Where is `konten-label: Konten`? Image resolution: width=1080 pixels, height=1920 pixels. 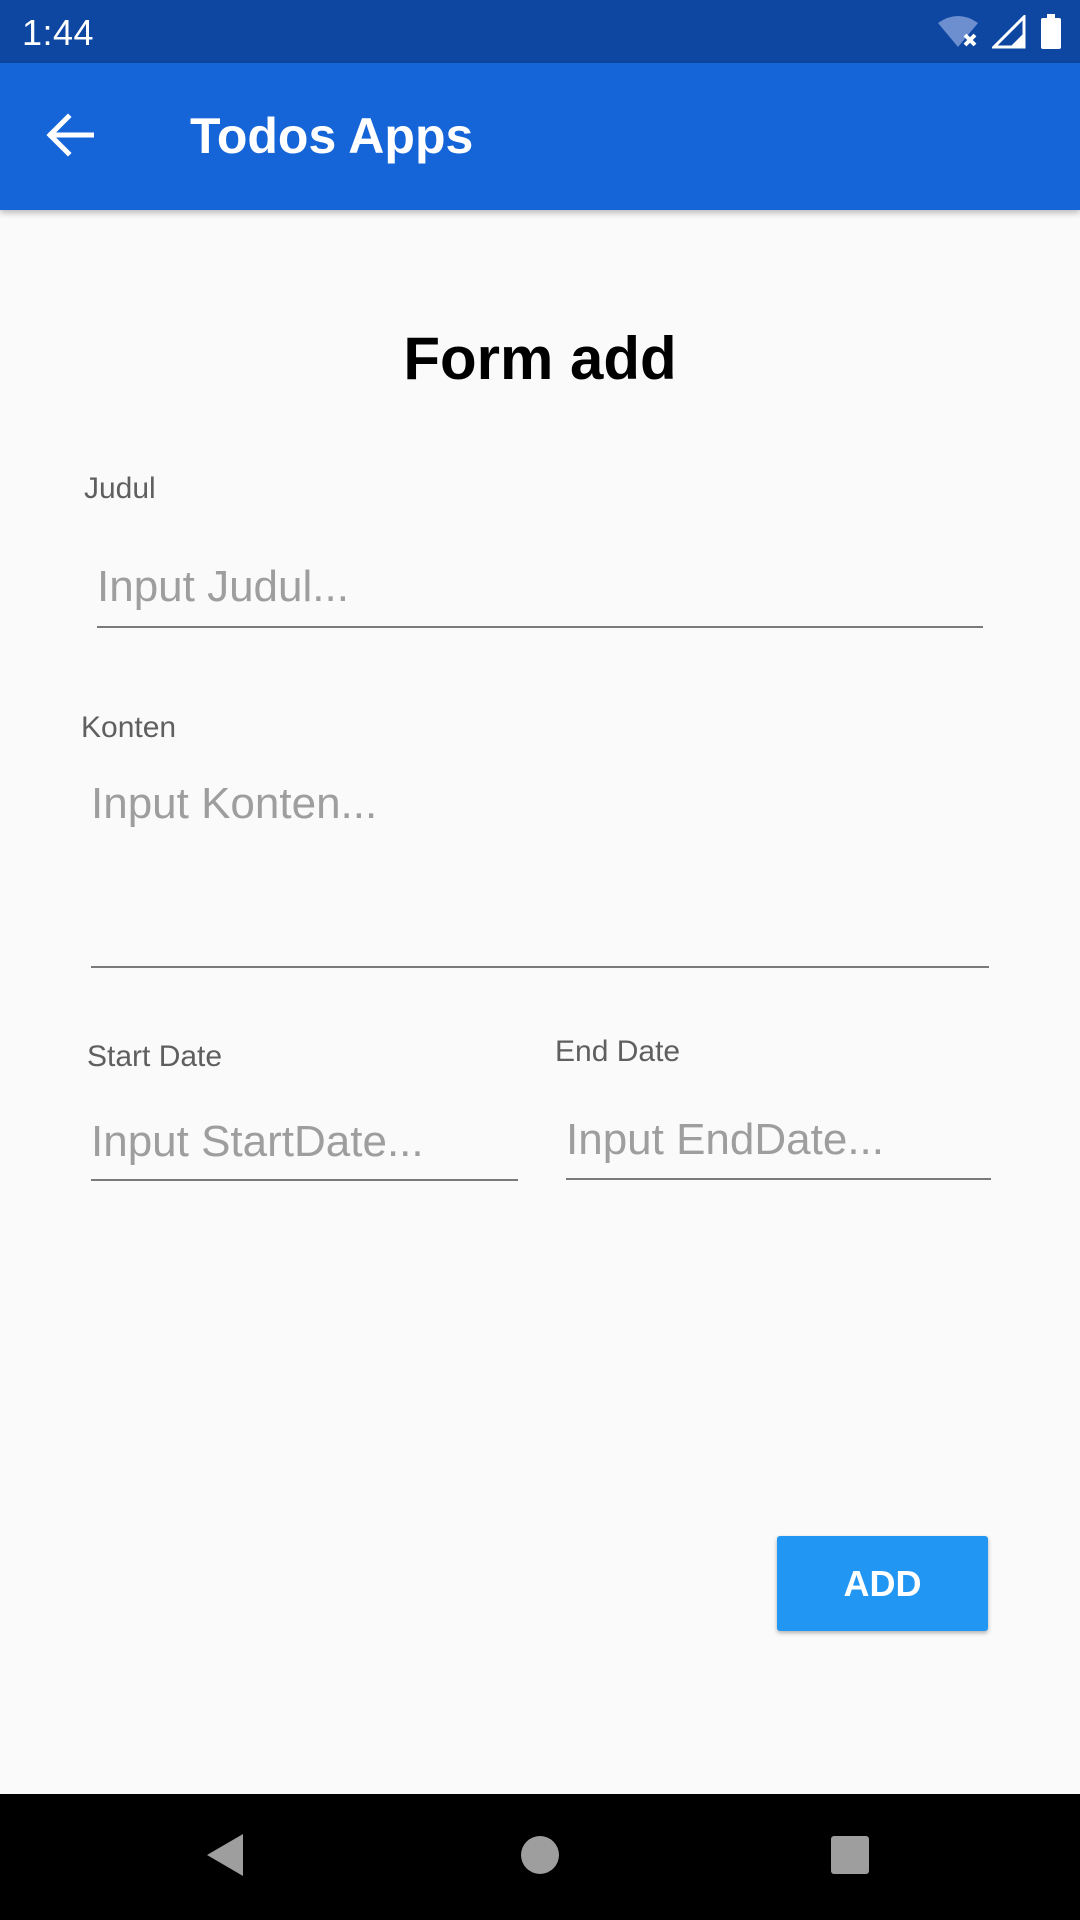
konten-label: Konten is located at coordinates (129, 727).